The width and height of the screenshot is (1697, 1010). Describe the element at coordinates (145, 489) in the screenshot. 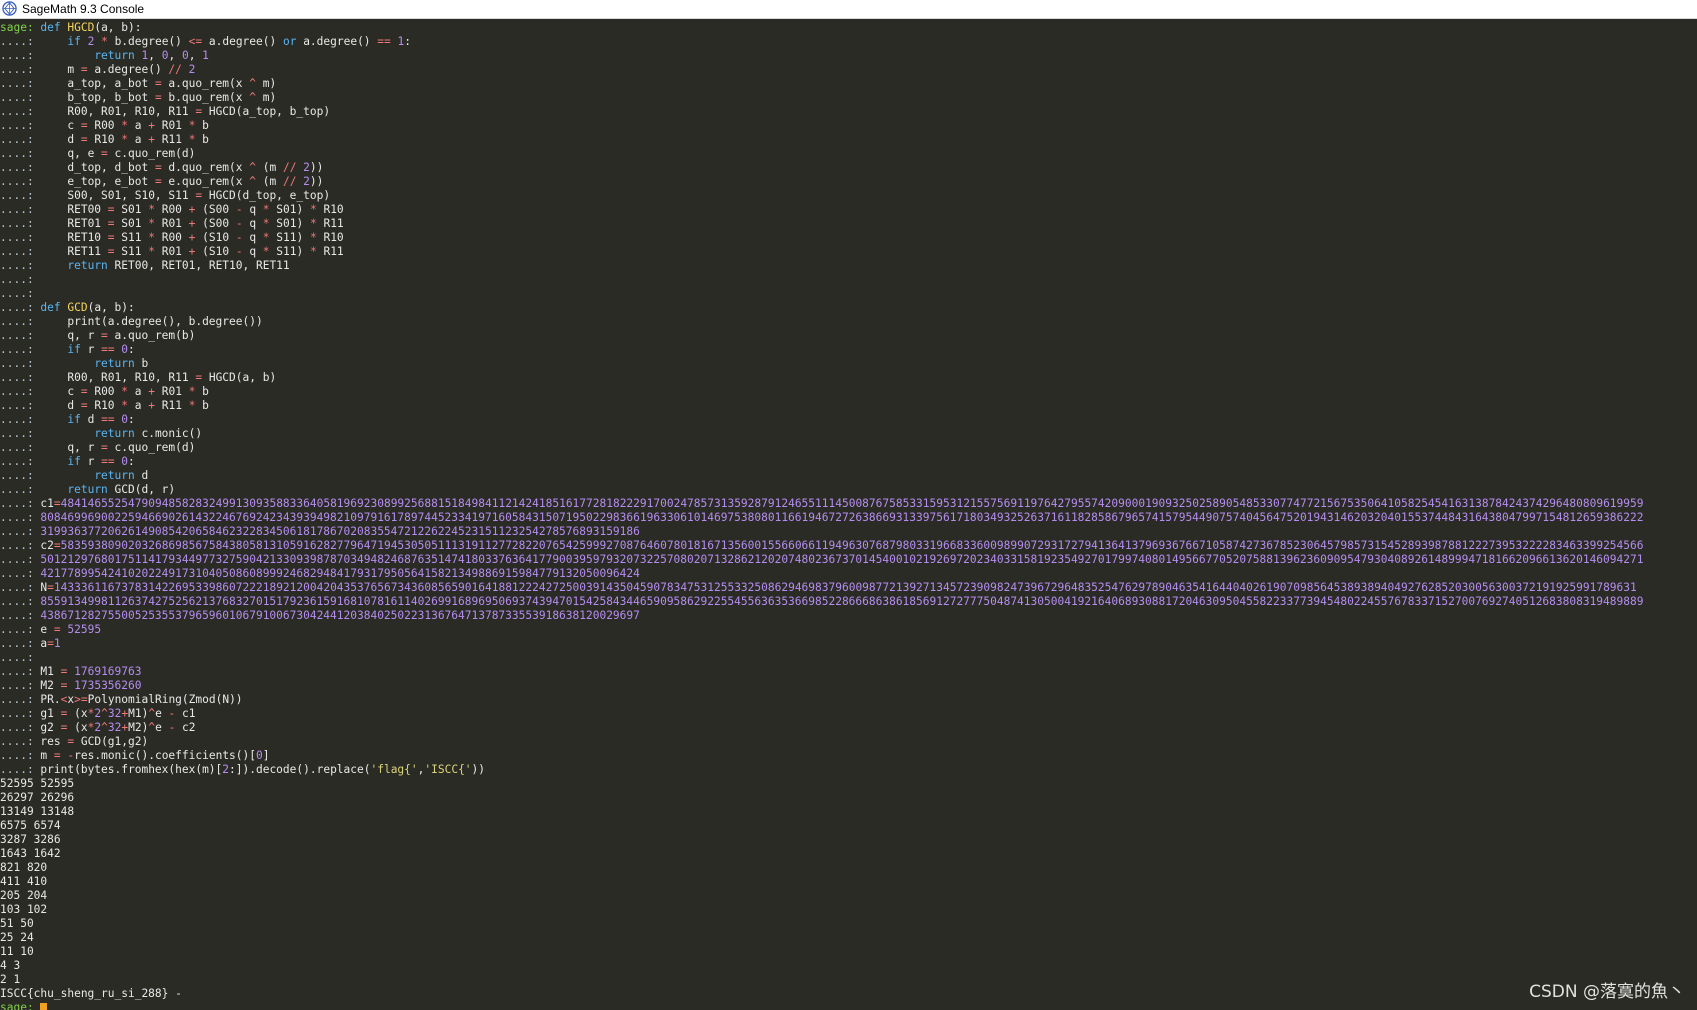

I see `code-token: GCD(d, r)` at that location.